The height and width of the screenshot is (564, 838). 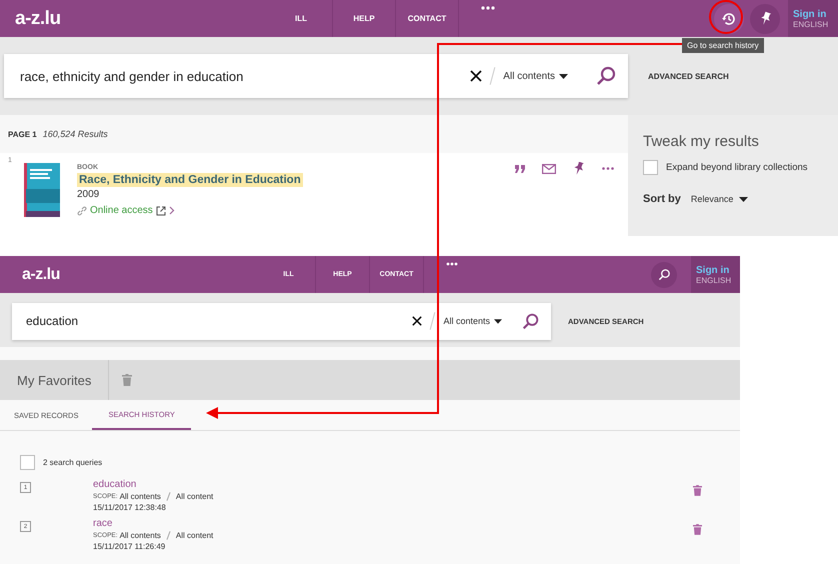 I want to click on highlight-circle, so click(x=726, y=17).